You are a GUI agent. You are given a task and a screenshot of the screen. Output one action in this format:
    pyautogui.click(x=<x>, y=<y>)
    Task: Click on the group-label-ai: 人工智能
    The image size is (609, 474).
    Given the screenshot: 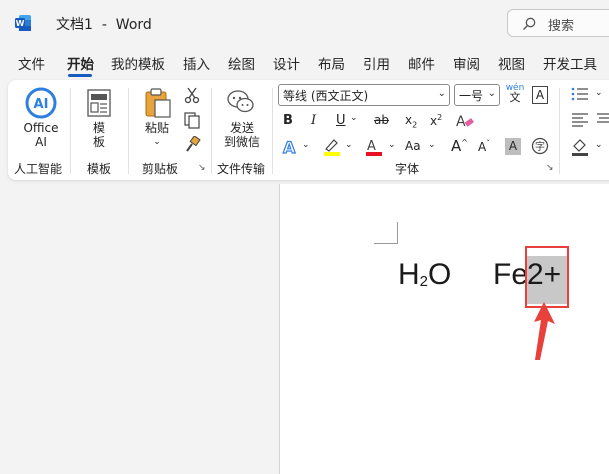 What is the action you would take?
    pyautogui.click(x=38, y=169)
    